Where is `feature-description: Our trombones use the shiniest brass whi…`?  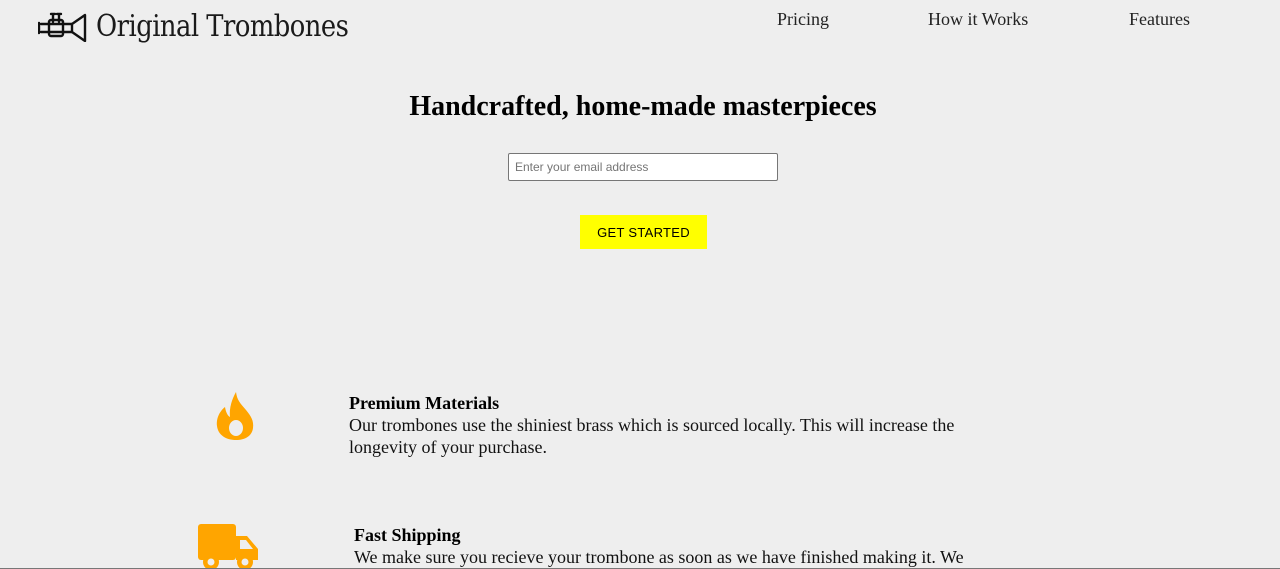 feature-description: Our trombones use the shiniest brass whi… is located at coordinates (652, 436).